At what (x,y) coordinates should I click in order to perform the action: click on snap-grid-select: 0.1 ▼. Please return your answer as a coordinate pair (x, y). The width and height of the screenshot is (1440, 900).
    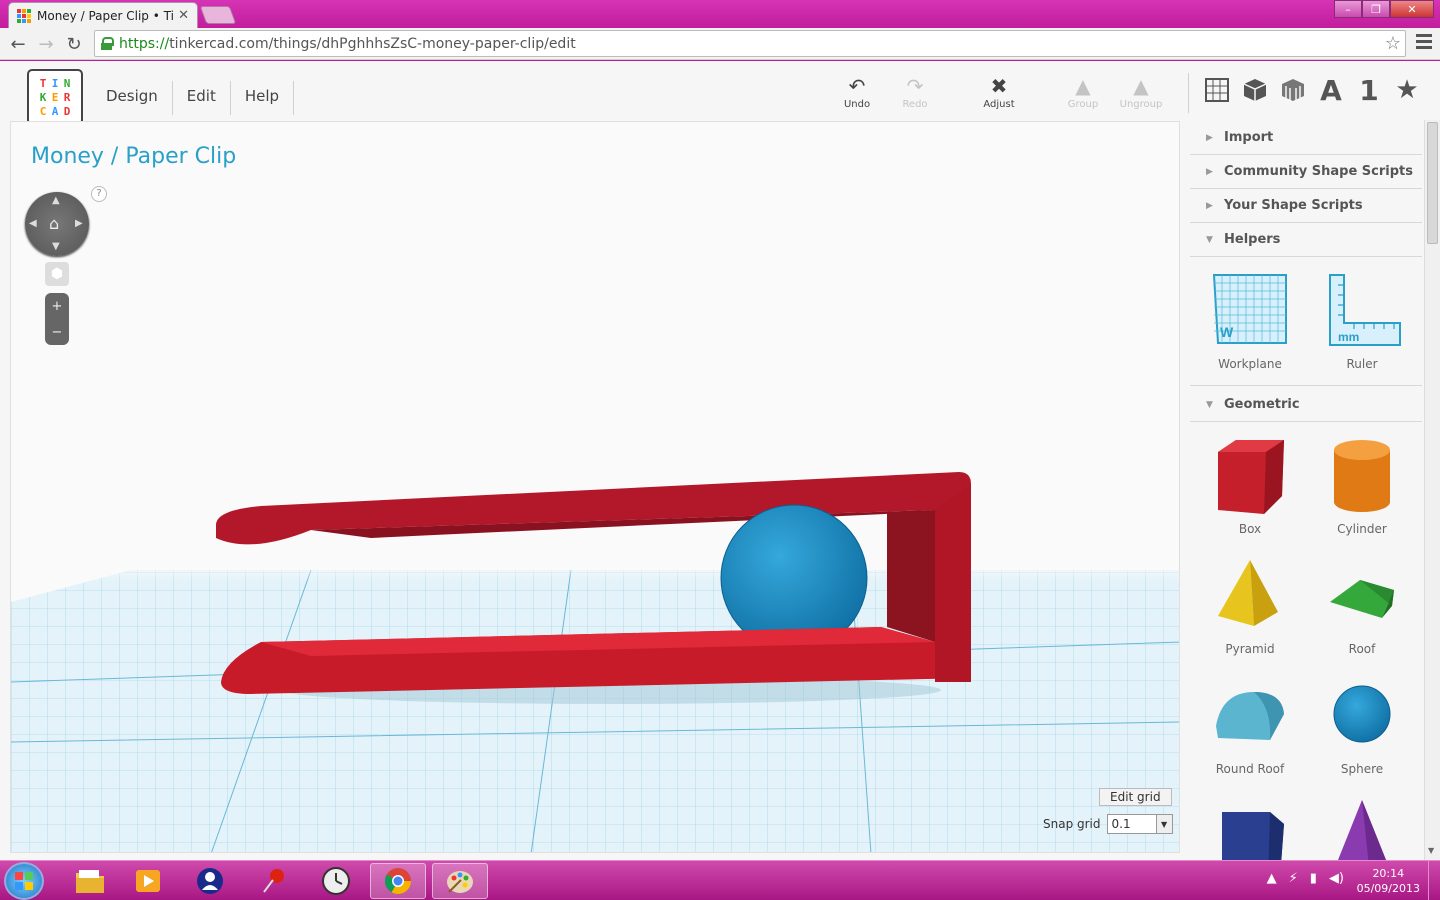
    Looking at the image, I should click on (1139, 824).